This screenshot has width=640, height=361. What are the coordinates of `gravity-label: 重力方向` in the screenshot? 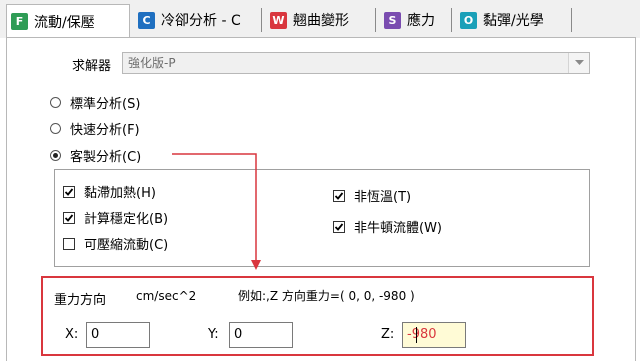 It's located at (80, 300).